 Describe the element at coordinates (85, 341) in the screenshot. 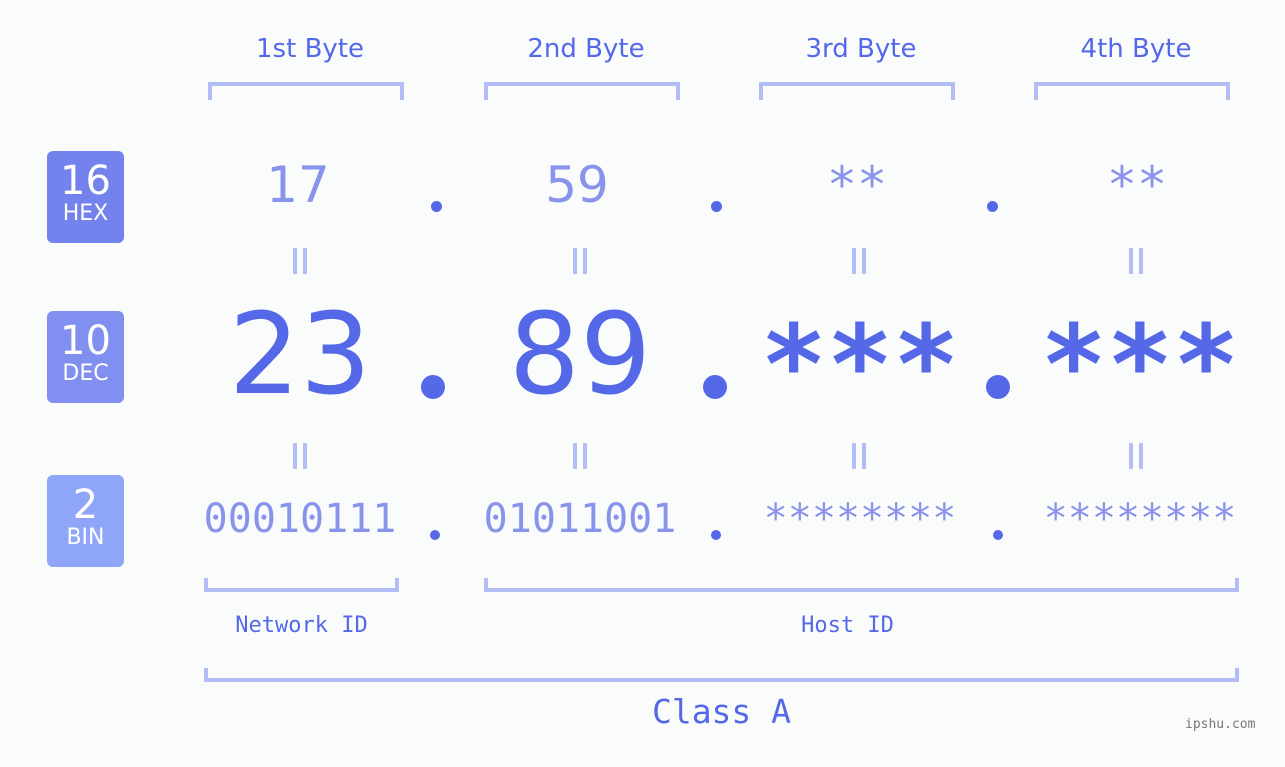

I see `dec-badge-number: 10` at that location.